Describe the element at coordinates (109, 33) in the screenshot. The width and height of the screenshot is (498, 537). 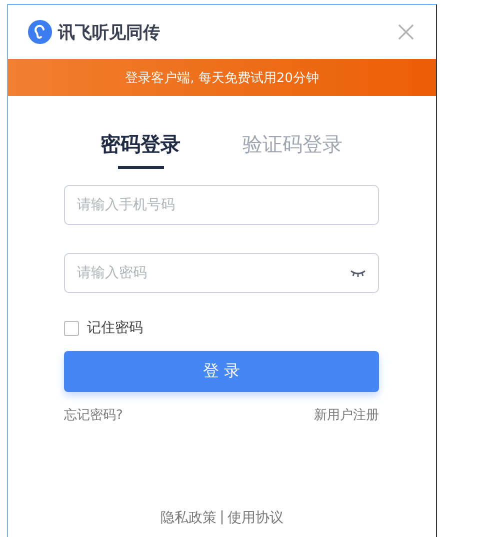
I see `window-title: 讯飞听见同传` at that location.